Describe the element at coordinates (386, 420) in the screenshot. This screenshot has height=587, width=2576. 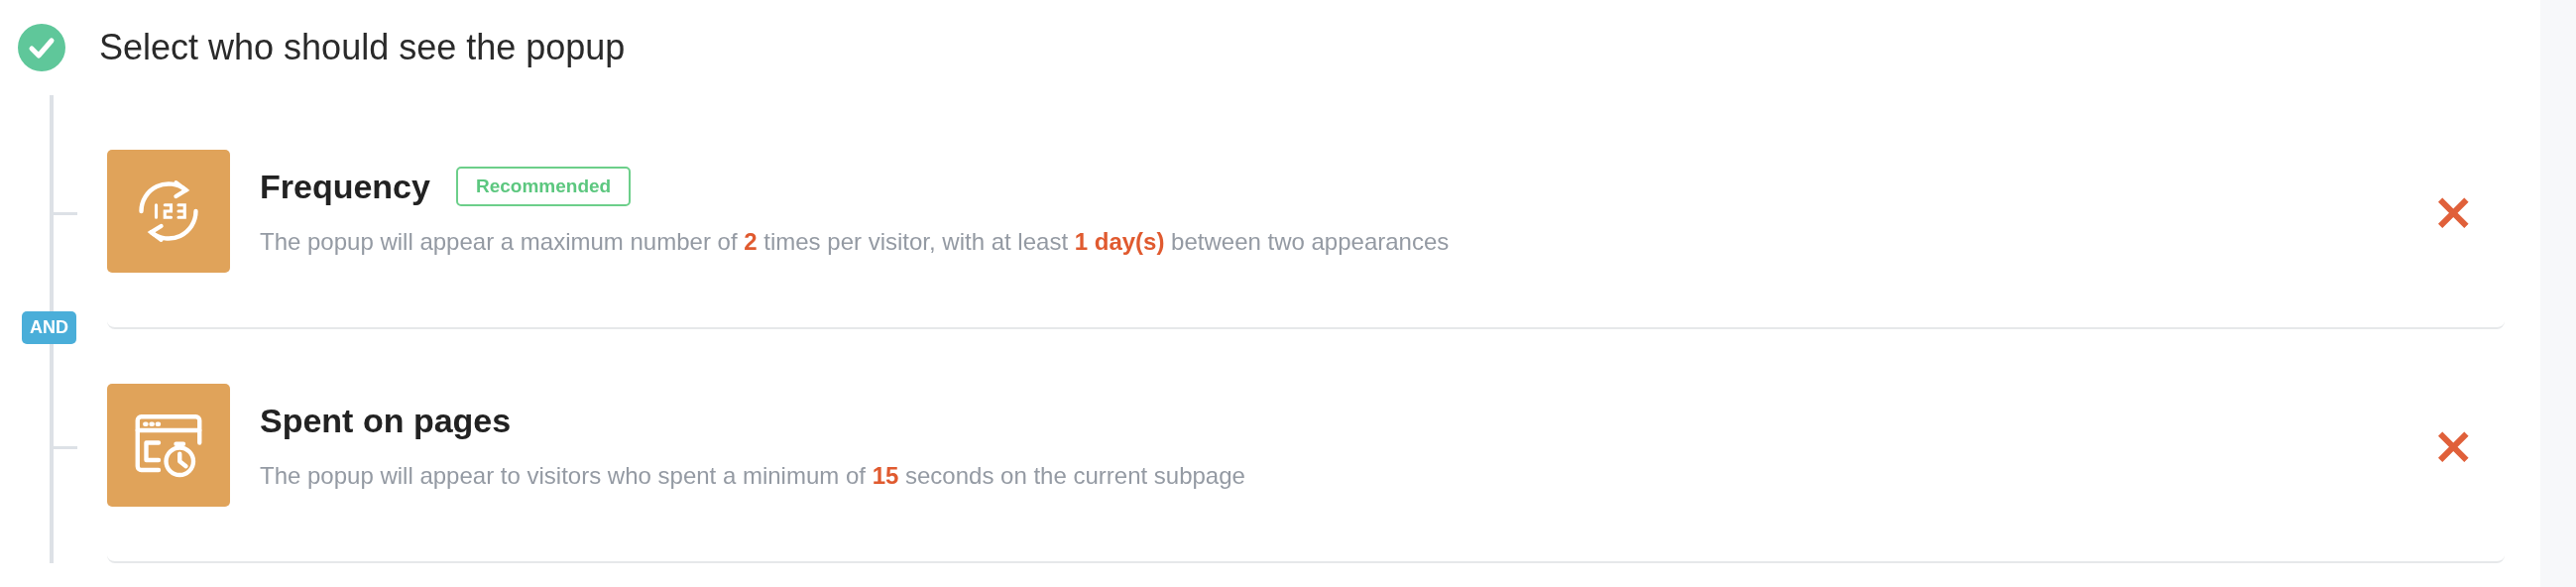
I see `condition-title: Spent on pages` at that location.